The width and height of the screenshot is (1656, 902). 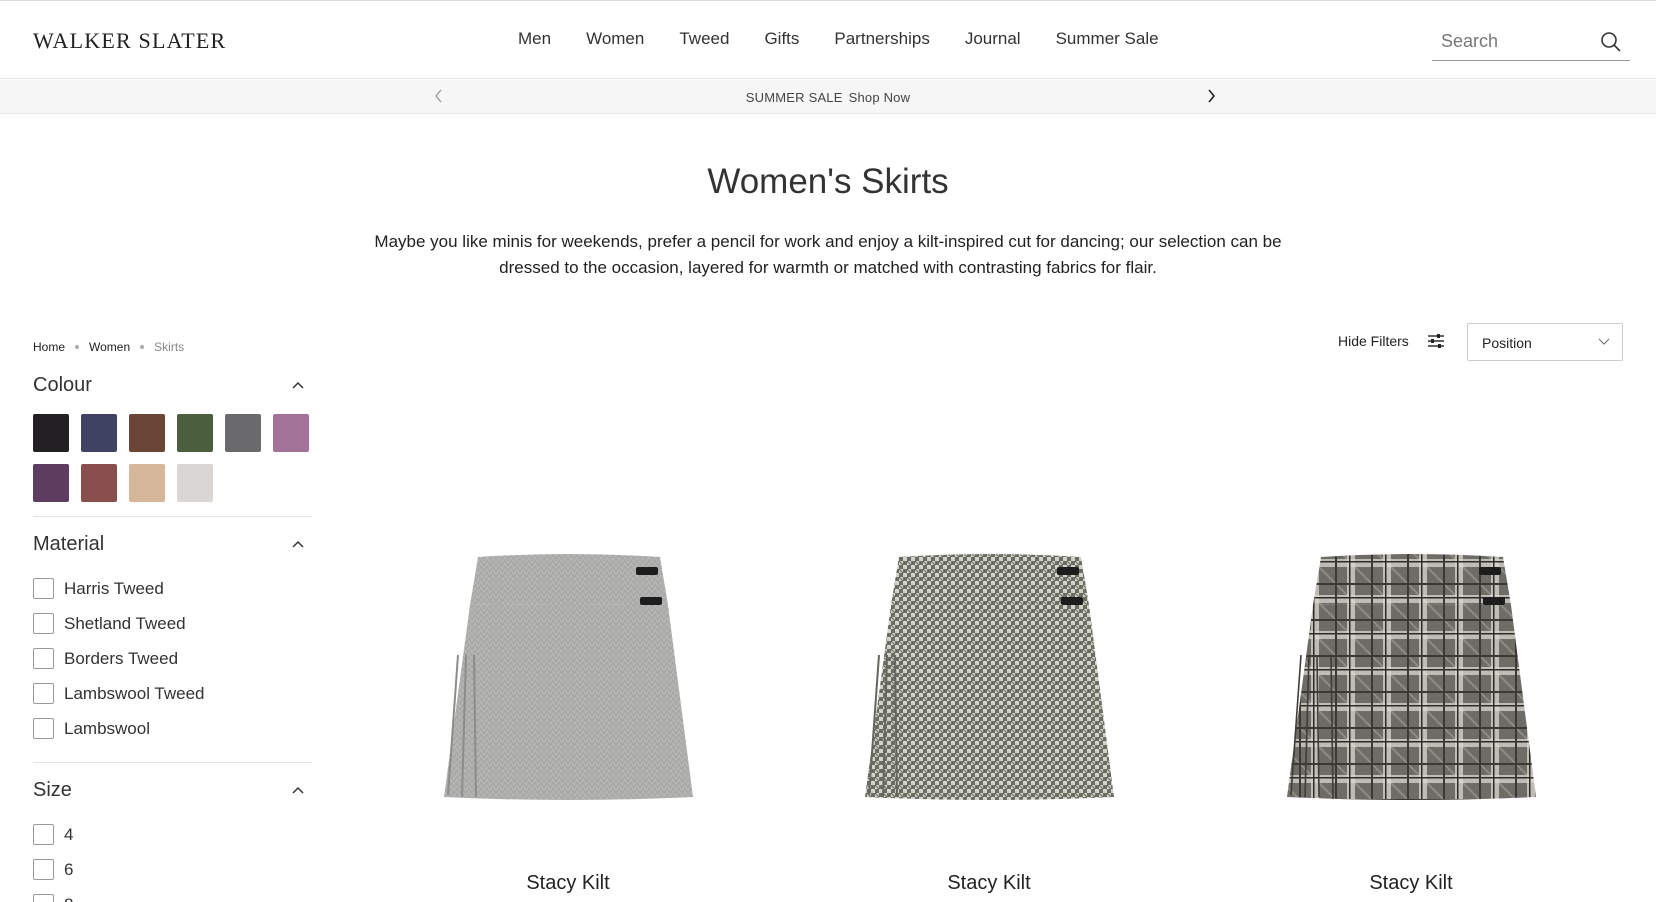 I want to click on size-option: 6, so click(x=172, y=869).